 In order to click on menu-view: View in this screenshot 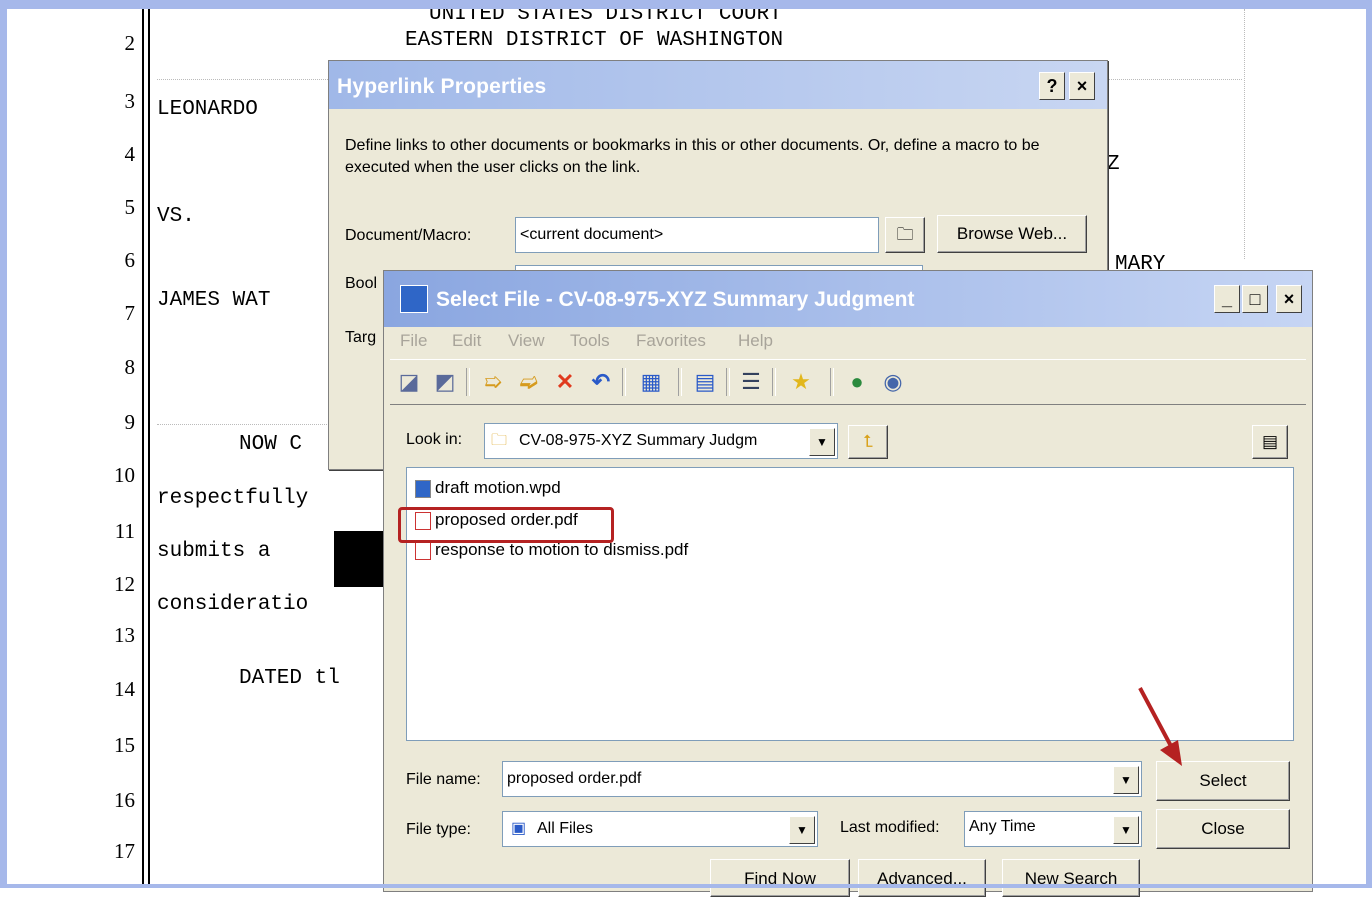, I will do `click(526, 341)`.